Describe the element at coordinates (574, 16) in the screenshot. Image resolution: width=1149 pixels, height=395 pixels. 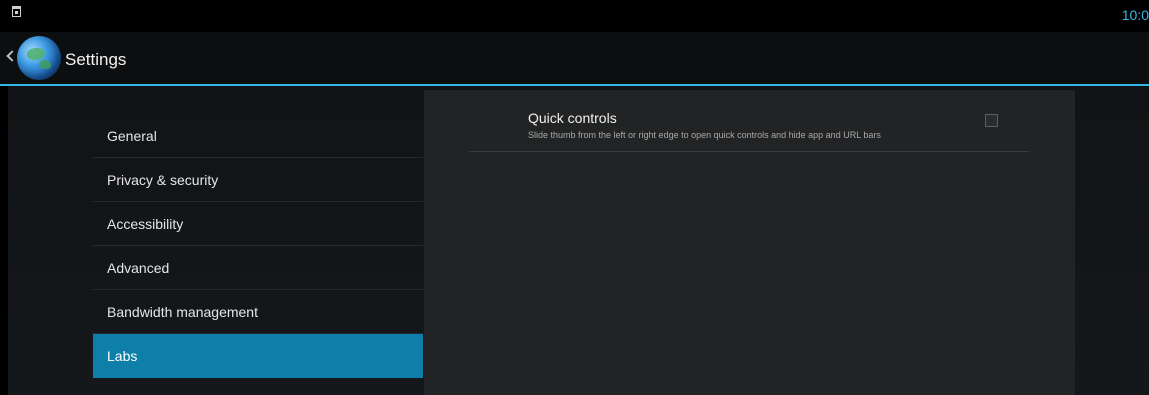
I see `status-bar: 10:0` at that location.